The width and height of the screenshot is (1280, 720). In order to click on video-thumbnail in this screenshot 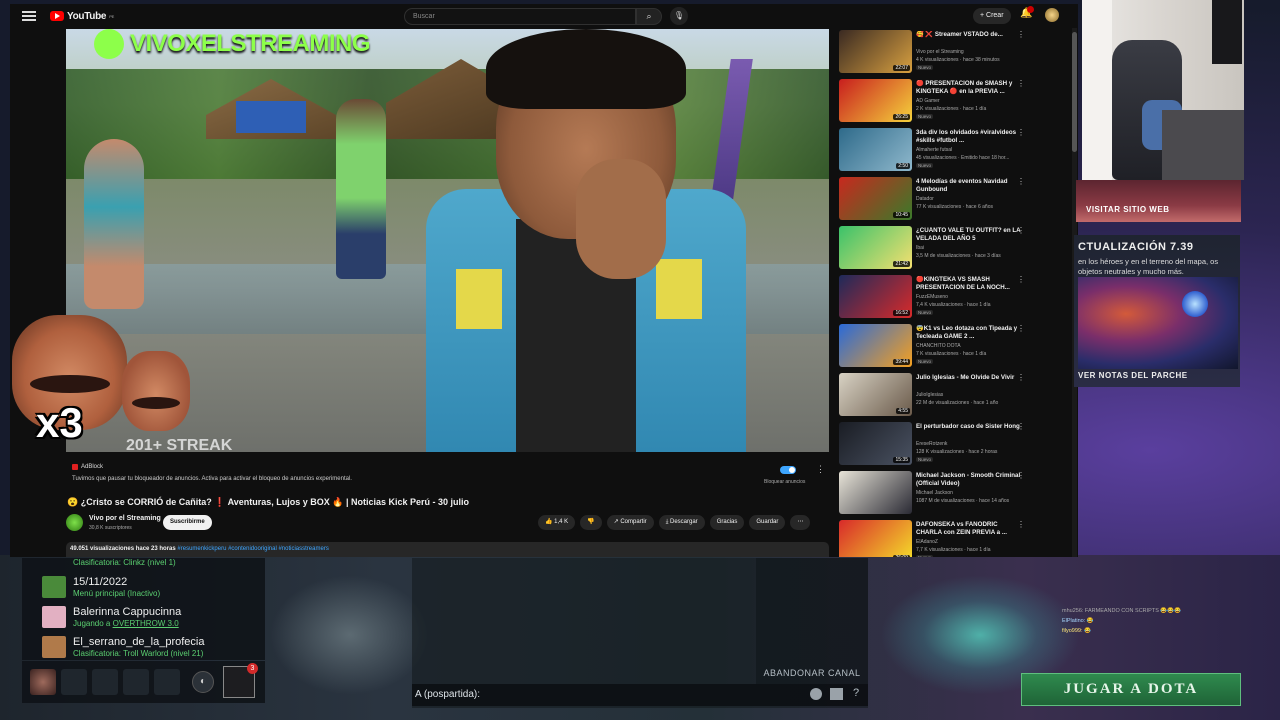, I will do `click(875, 492)`.